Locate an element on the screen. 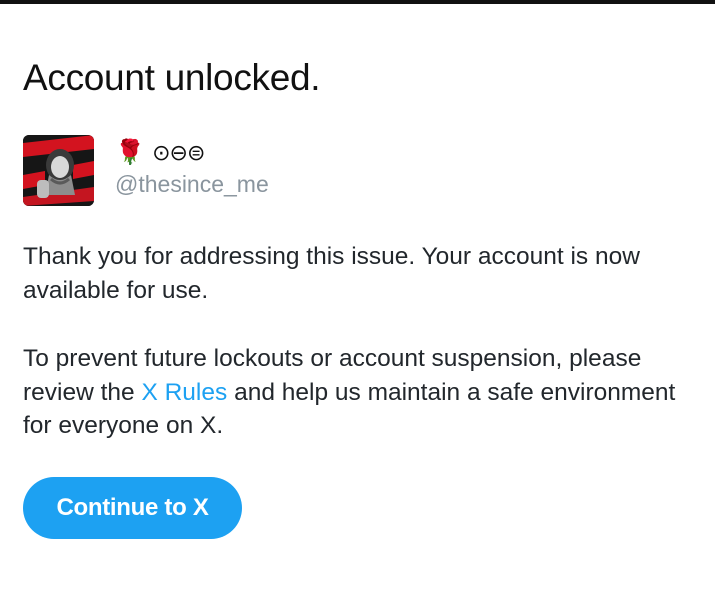  rose-emoji-icon: 🌹 is located at coordinates (130, 152).